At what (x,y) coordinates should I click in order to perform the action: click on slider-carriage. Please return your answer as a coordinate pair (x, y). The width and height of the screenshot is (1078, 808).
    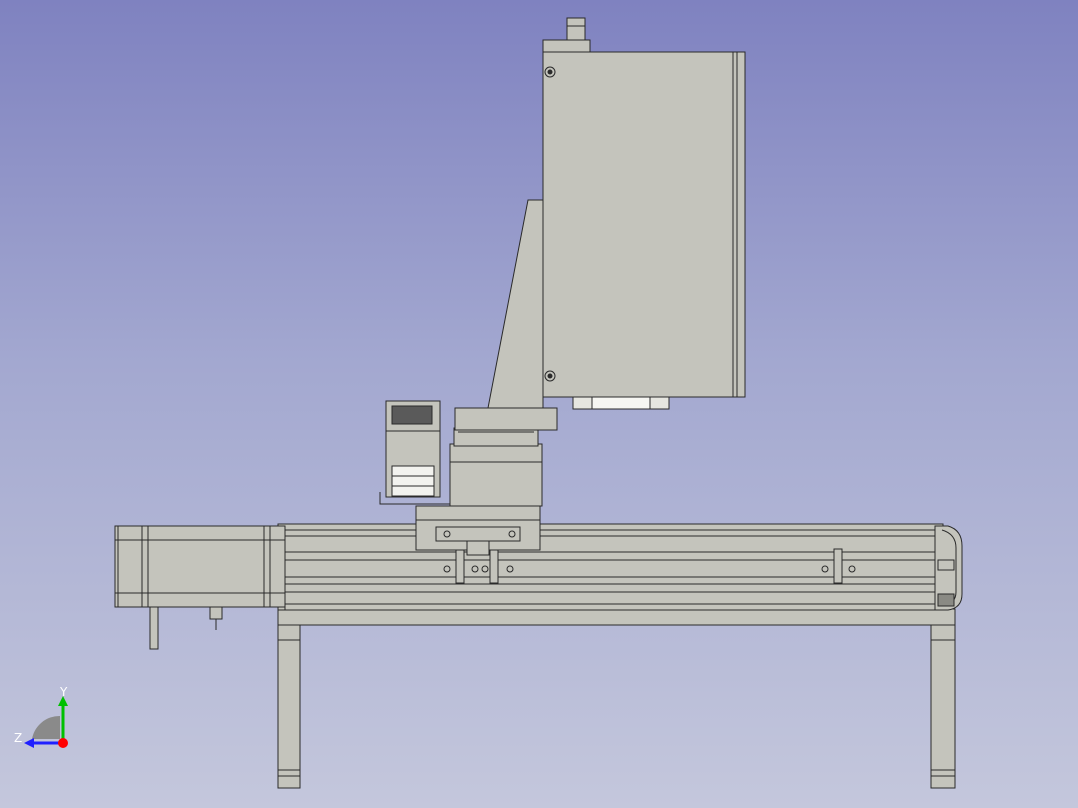
    Looking at the image, I should click on (478, 530).